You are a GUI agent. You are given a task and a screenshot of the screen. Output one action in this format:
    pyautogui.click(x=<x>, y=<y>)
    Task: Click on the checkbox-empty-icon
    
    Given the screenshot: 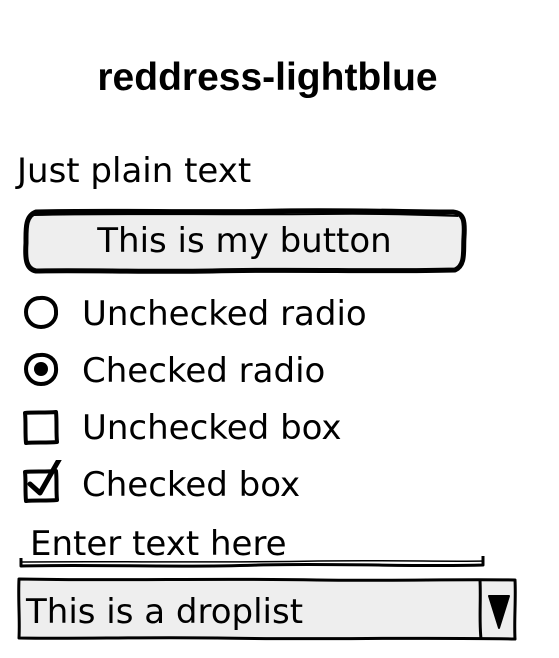 What is the action you would take?
    pyautogui.click(x=41, y=427)
    